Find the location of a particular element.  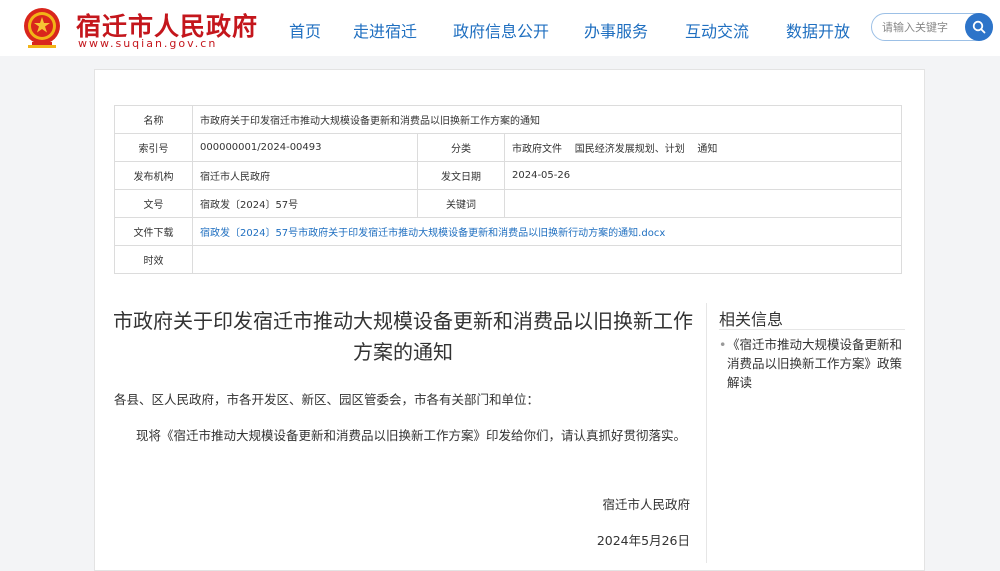

article-title: 市政府关于印发宿迁市推动大规模设备更新和消费品以旧换新工作方案的通知 is located at coordinates (403, 336).